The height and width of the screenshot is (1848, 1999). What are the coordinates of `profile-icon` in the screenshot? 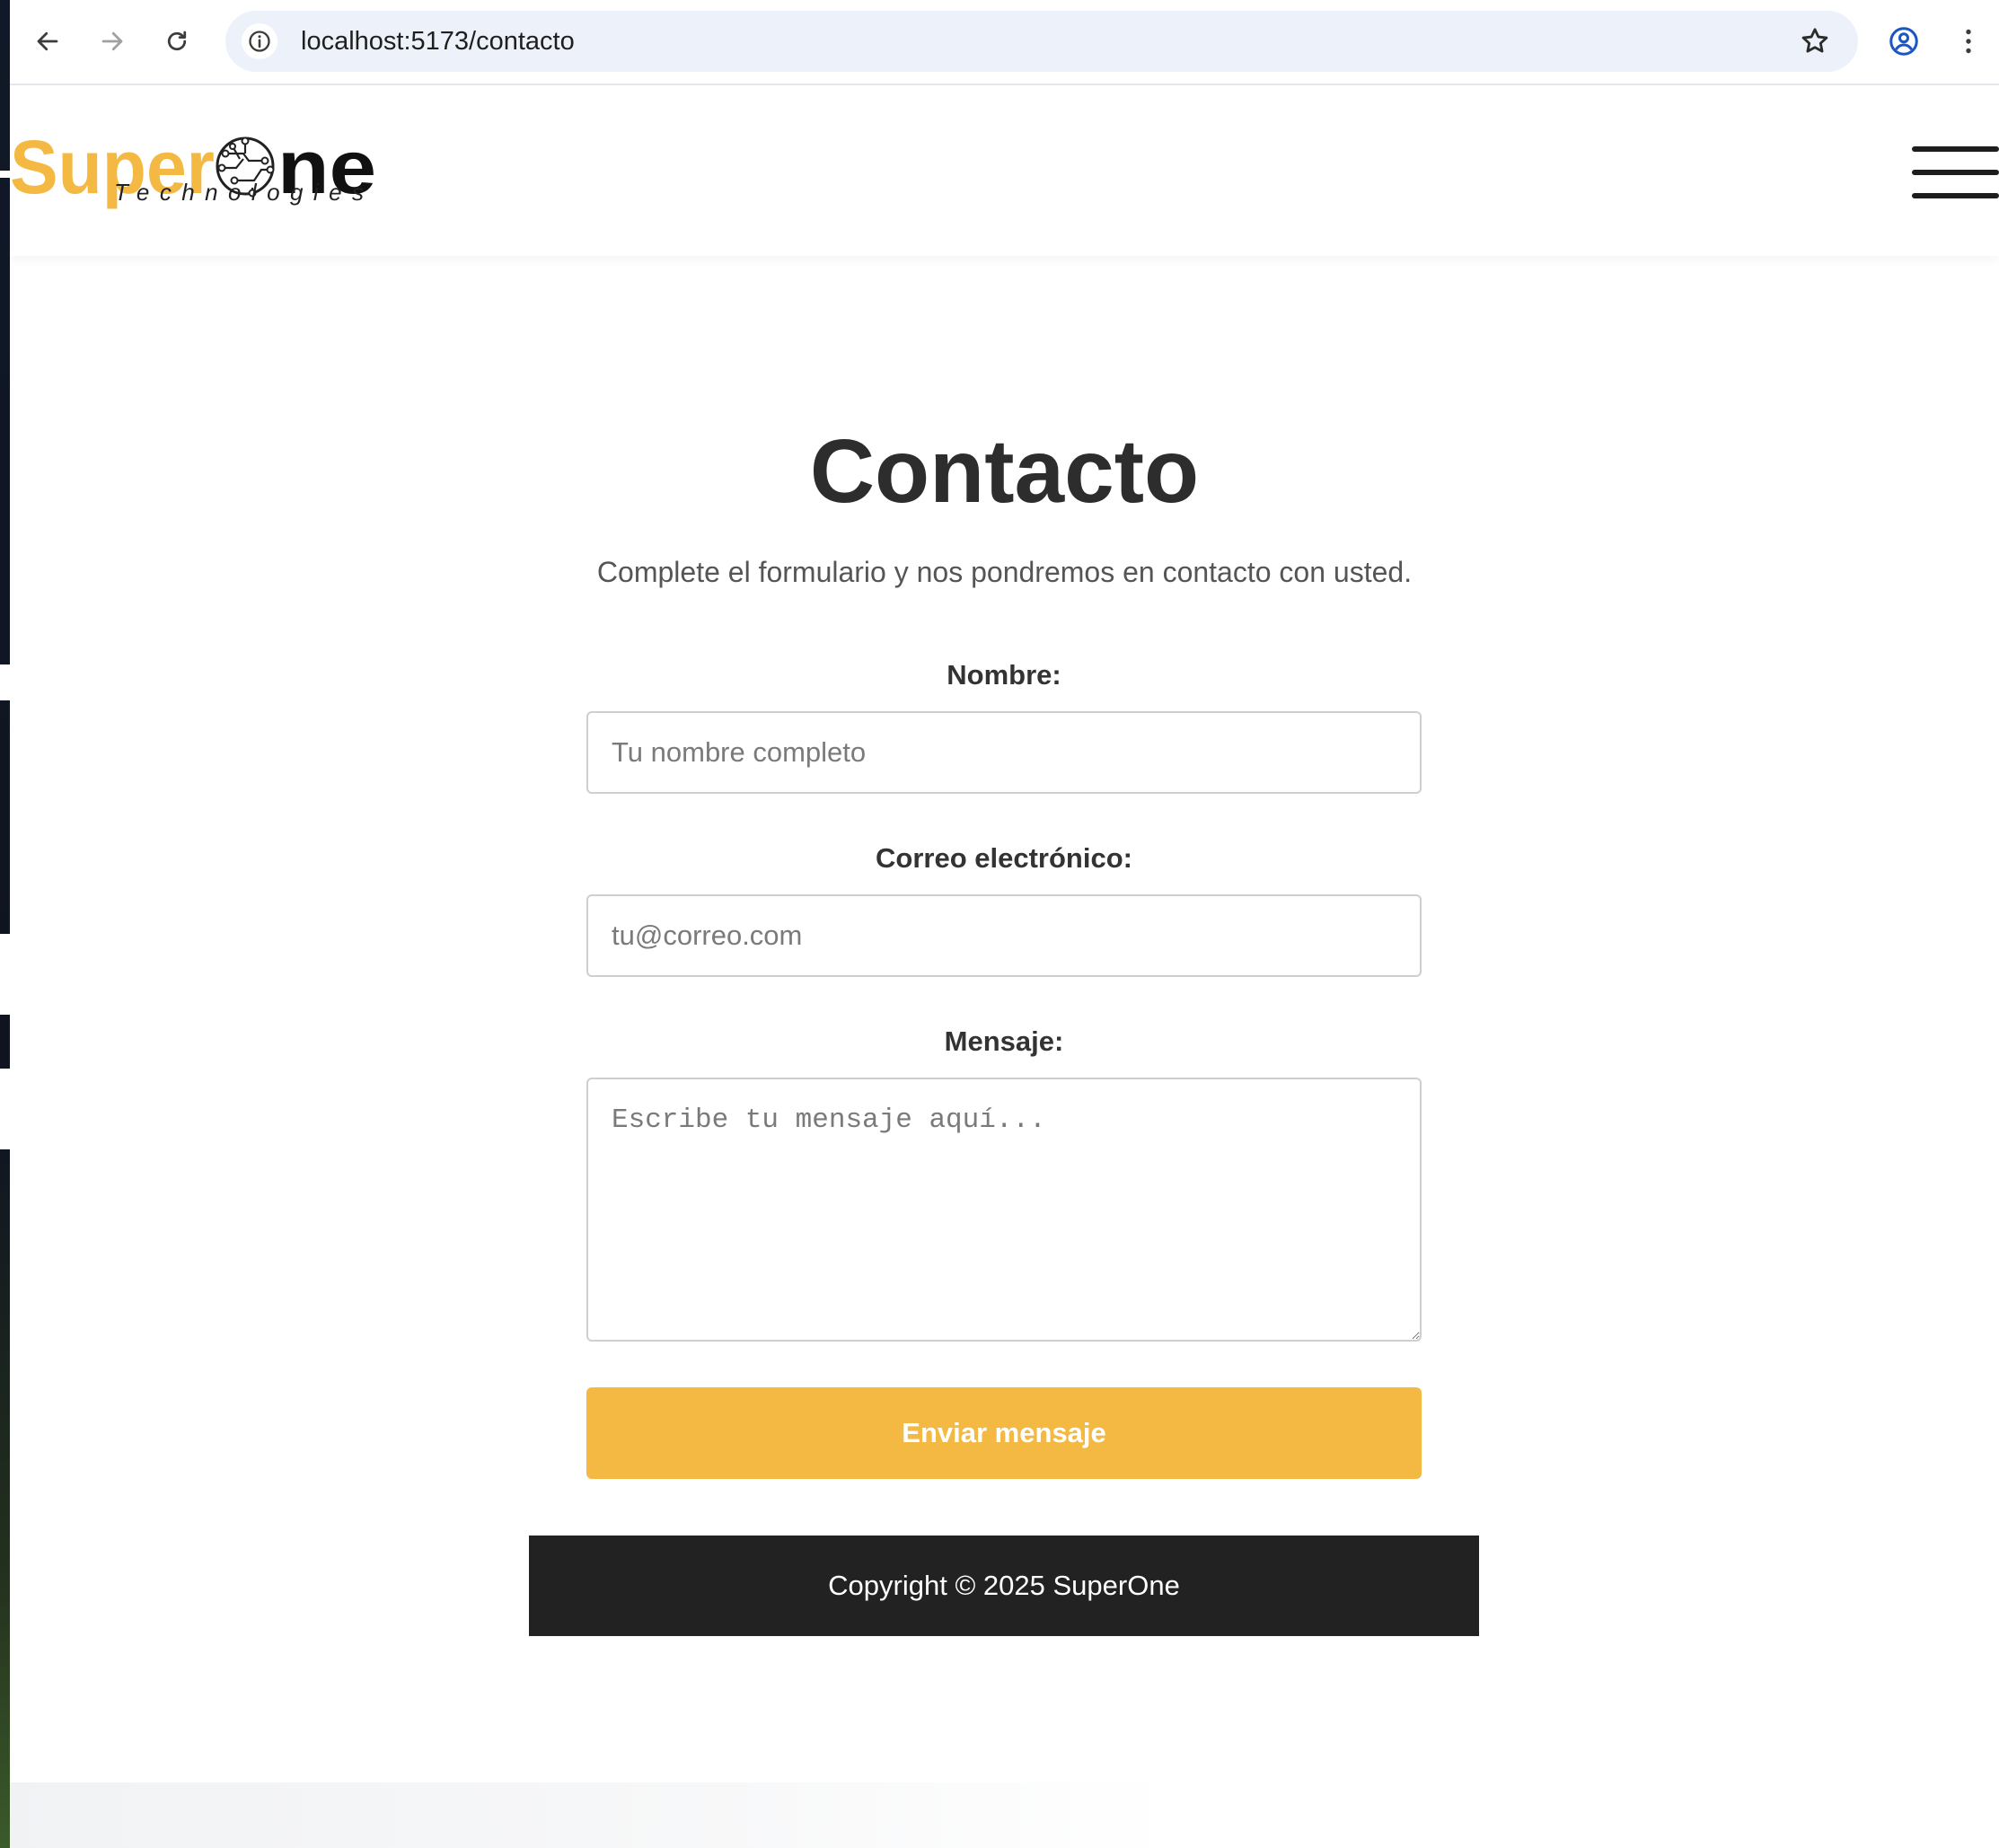 It's located at (1904, 41).